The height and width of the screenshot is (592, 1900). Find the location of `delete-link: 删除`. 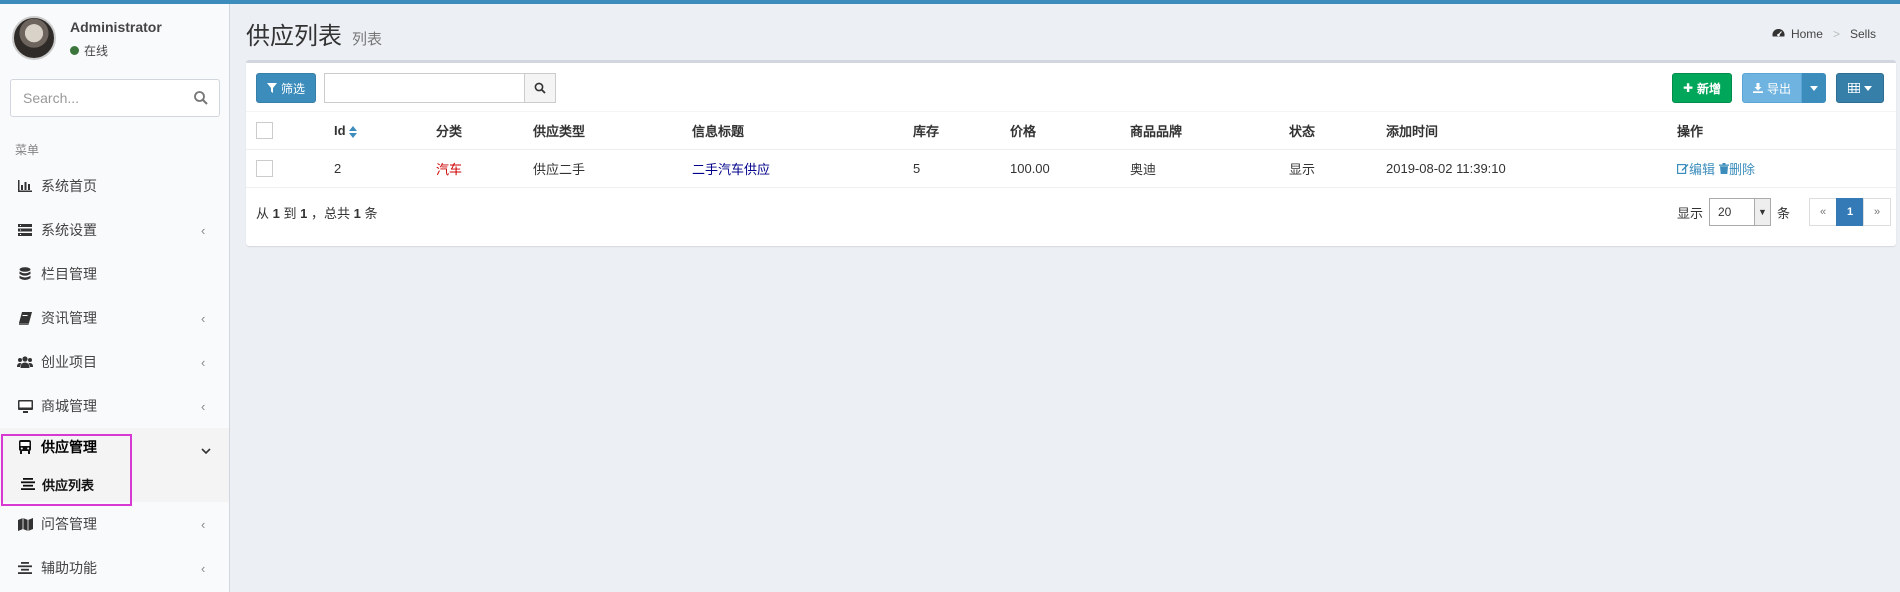

delete-link: 删除 is located at coordinates (1737, 169).